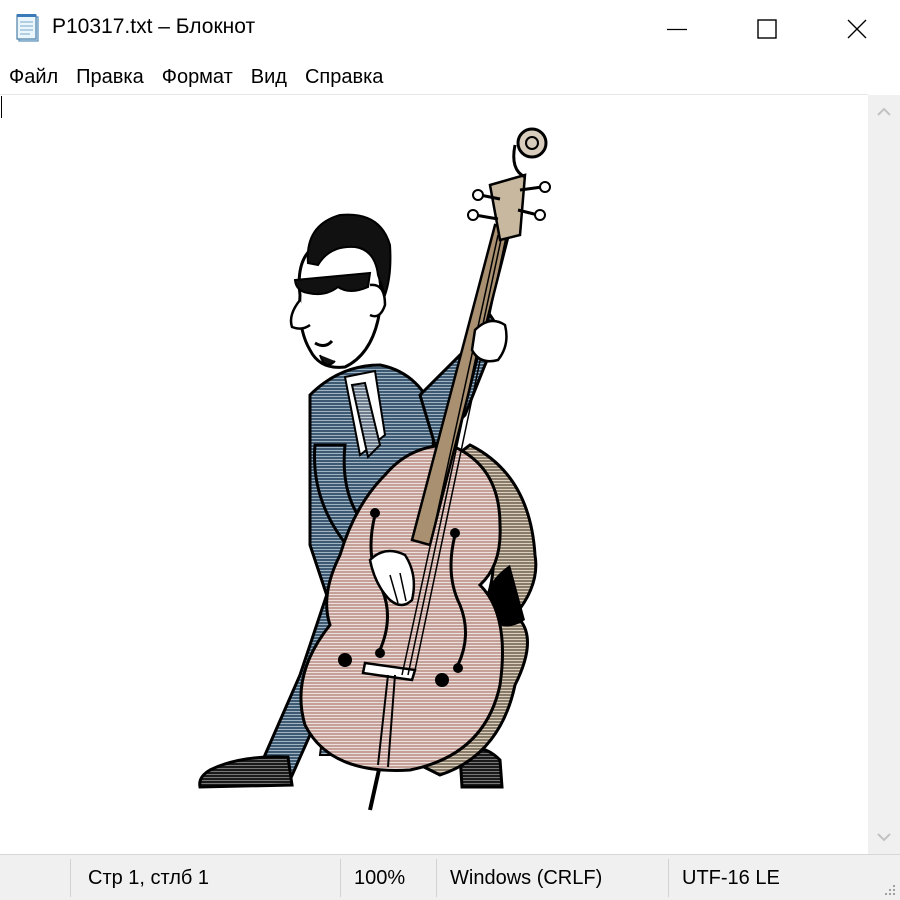 The width and height of the screenshot is (900, 900). Describe the element at coordinates (889, 889) in the screenshot. I see `resize-grip-icon` at that location.